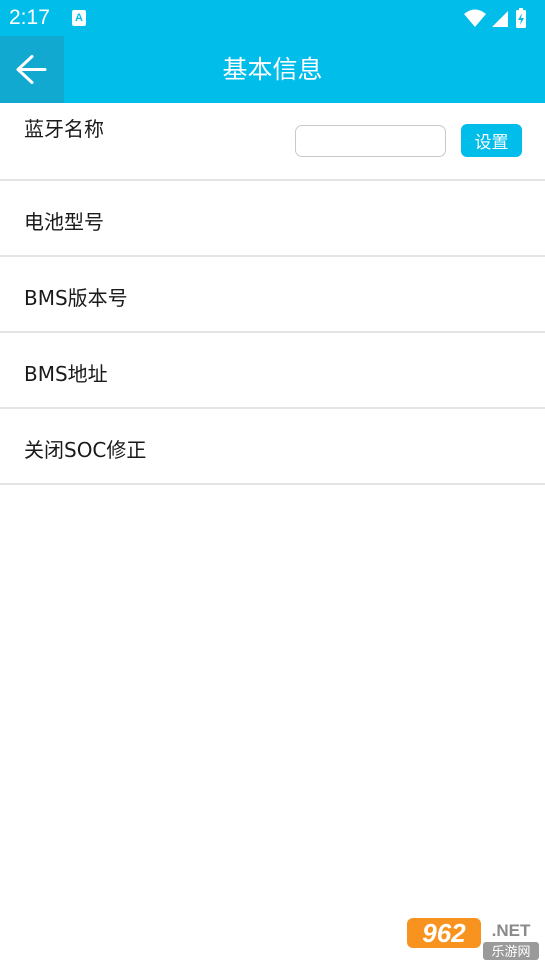 This screenshot has height=968, width=545. Describe the element at coordinates (272, 371) in the screenshot. I see `bms-address-row: BMS地址` at that location.